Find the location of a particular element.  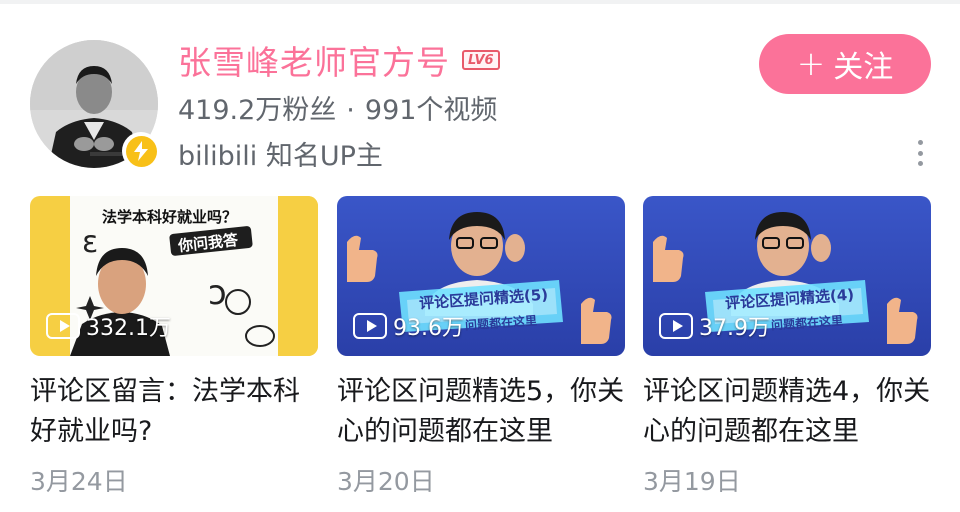

video-date: 3月19日 is located at coordinates (692, 481).